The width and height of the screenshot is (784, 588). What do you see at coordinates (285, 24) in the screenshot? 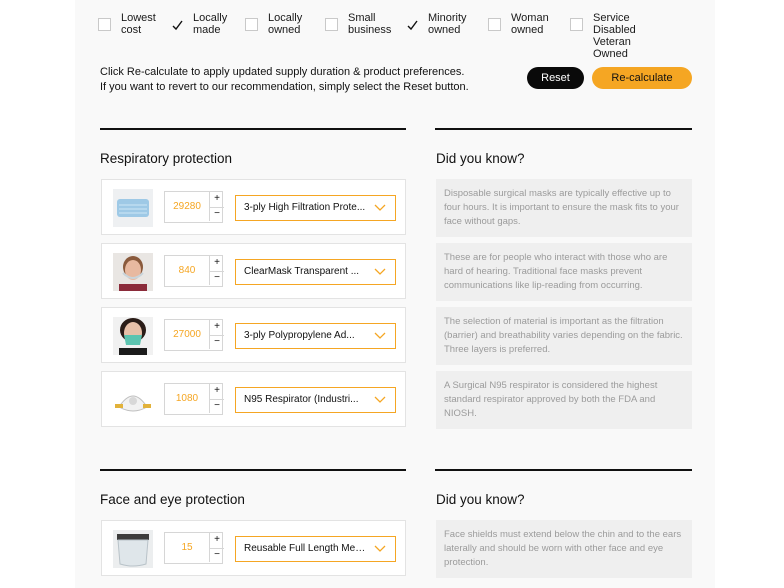
I see `filter-label: Locally owned` at bounding box center [285, 24].